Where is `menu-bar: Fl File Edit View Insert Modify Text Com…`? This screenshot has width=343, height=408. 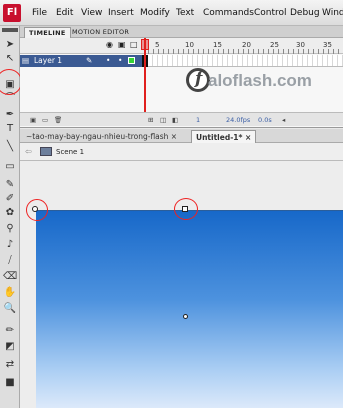
menu-bar: Fl File Edit View Insert Modify Text Com… is located at coordinates (171, 13).